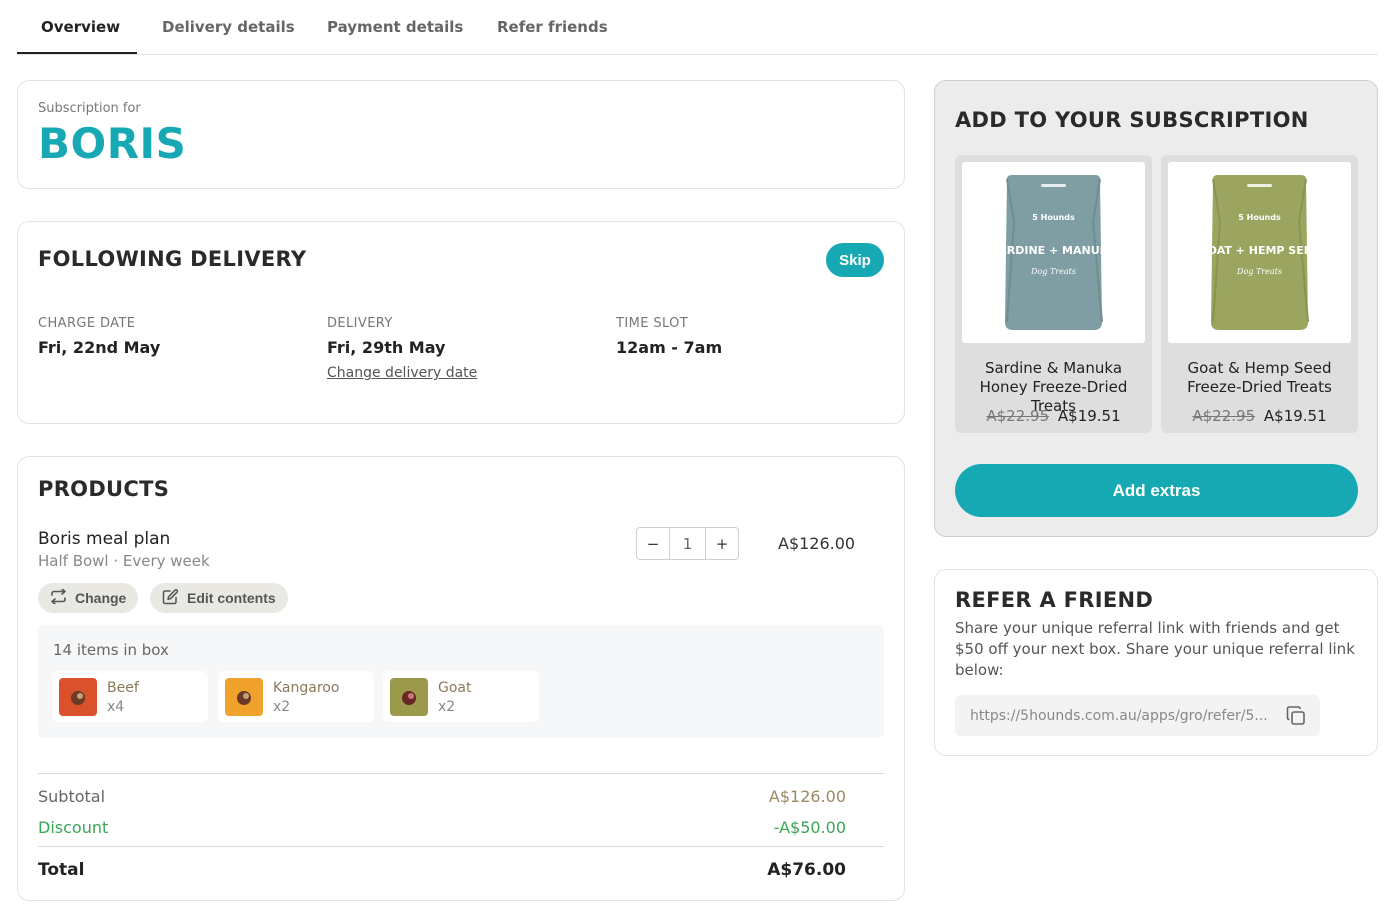  Describe the element at coordinates (306, 688) in the screenshot. I see `box-item-name: Kangaroo` at that location.